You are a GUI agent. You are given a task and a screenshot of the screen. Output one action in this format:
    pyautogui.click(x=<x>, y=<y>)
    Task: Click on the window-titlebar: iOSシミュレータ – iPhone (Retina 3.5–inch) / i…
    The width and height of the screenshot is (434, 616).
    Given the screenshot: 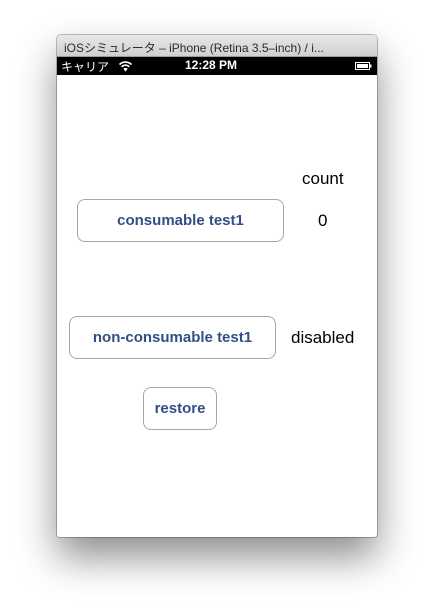 What is the action you would take?
    pyautogui.click(x=217, y=46)
    